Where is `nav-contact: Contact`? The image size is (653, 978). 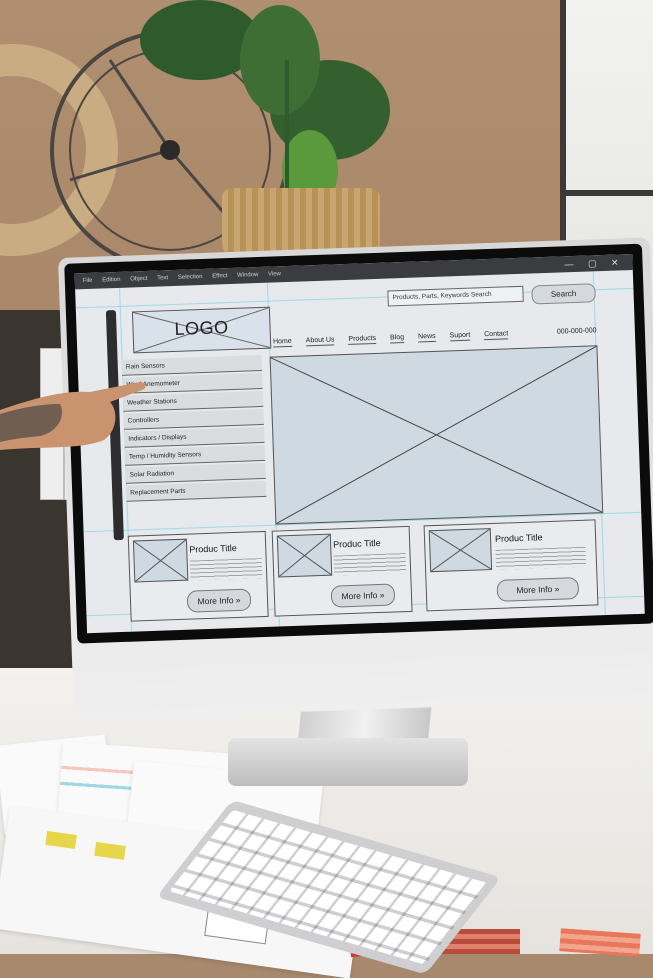
nav-contact: Contact is located at coordinates (496, 335).